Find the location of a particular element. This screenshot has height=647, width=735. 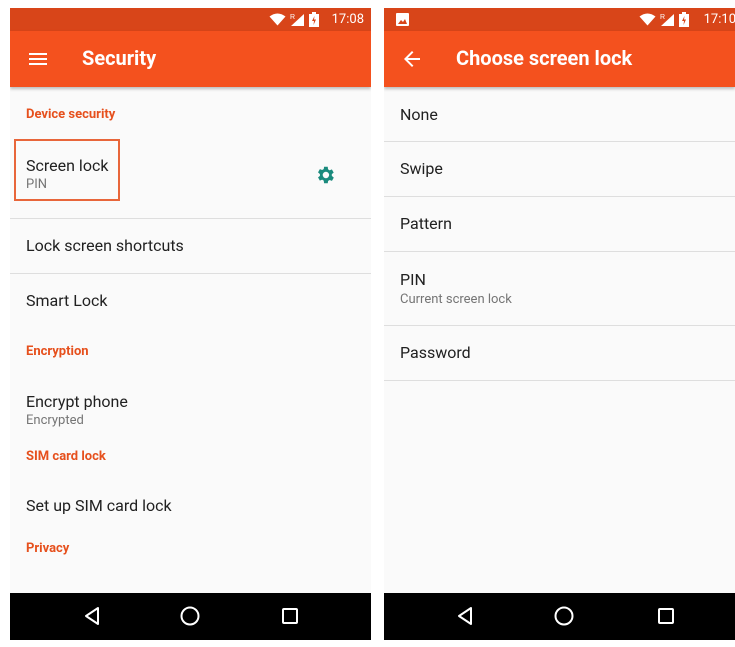

lock-screen-shortcuts-item: Lock screen shortcuts is located at coordinates (190, 246).